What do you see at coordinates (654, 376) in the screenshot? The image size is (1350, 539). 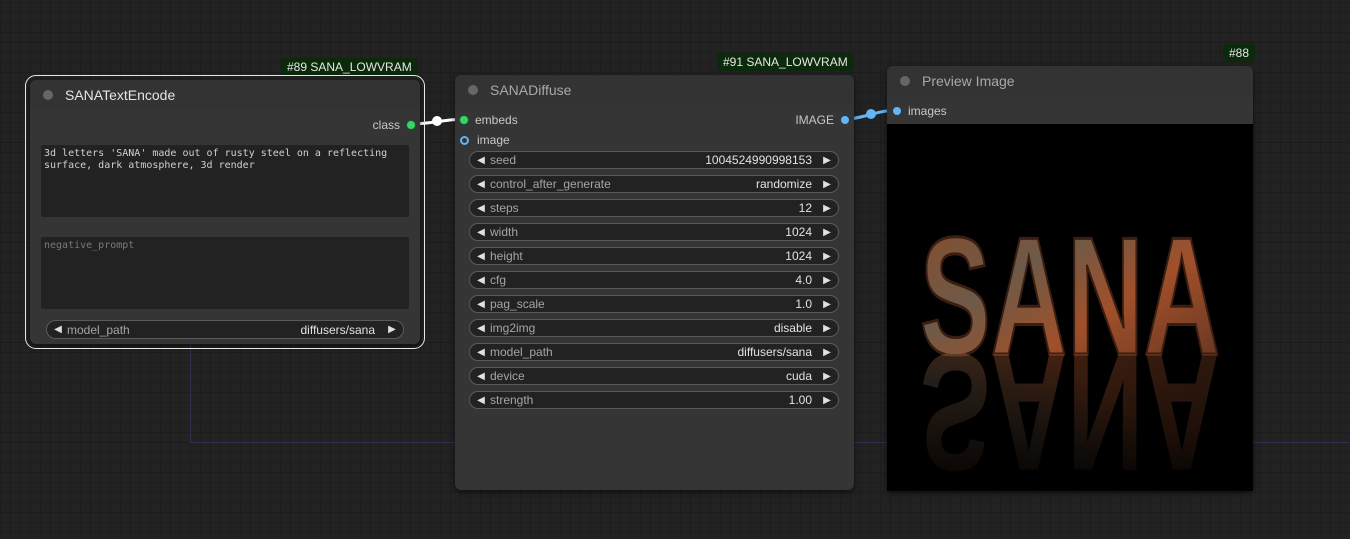 I see `device-widget: ◀ device cuda ▶` at bounding box center [654, 376].